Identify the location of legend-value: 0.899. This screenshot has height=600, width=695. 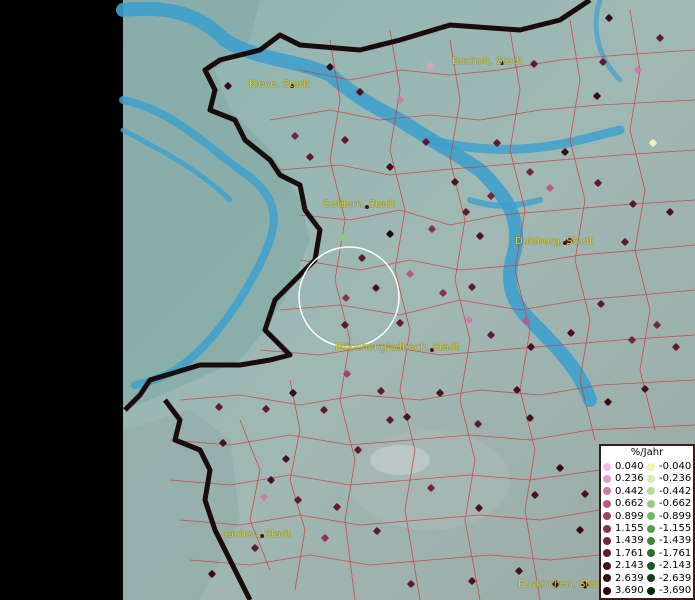
(629, 516).